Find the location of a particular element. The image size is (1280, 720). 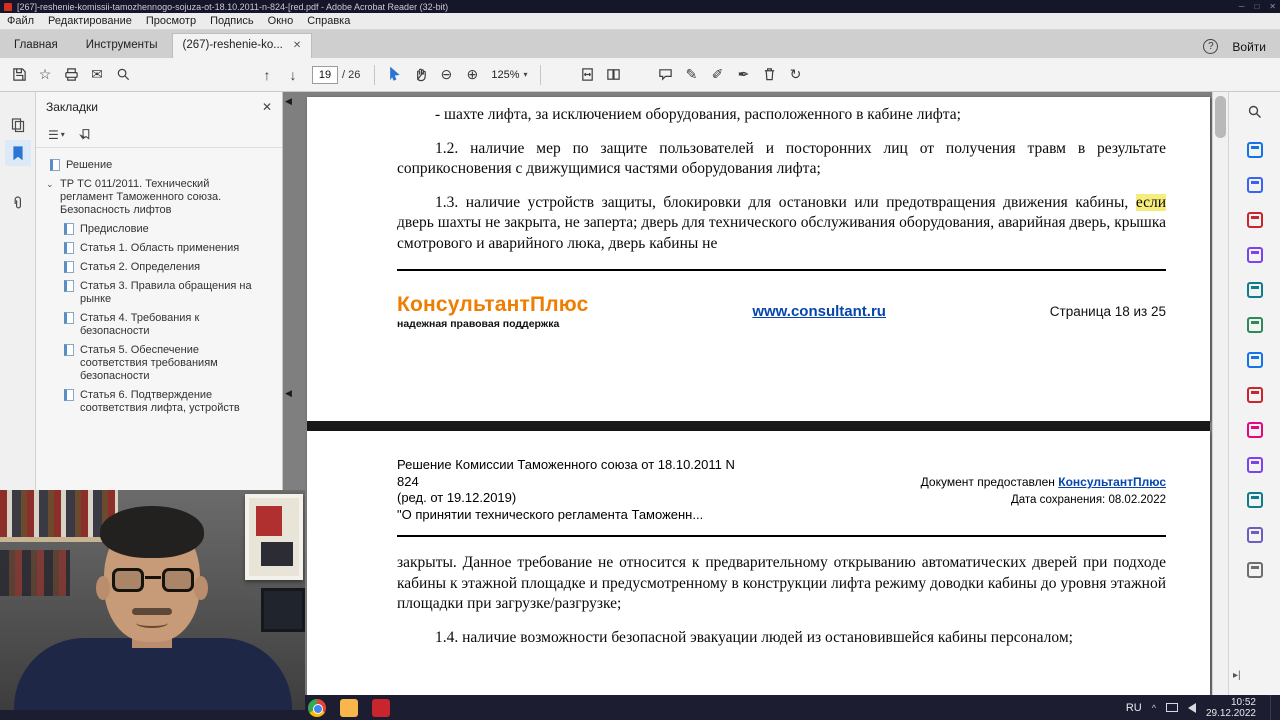

menu-edit: Редактирование is located at coordinates (90, 21).